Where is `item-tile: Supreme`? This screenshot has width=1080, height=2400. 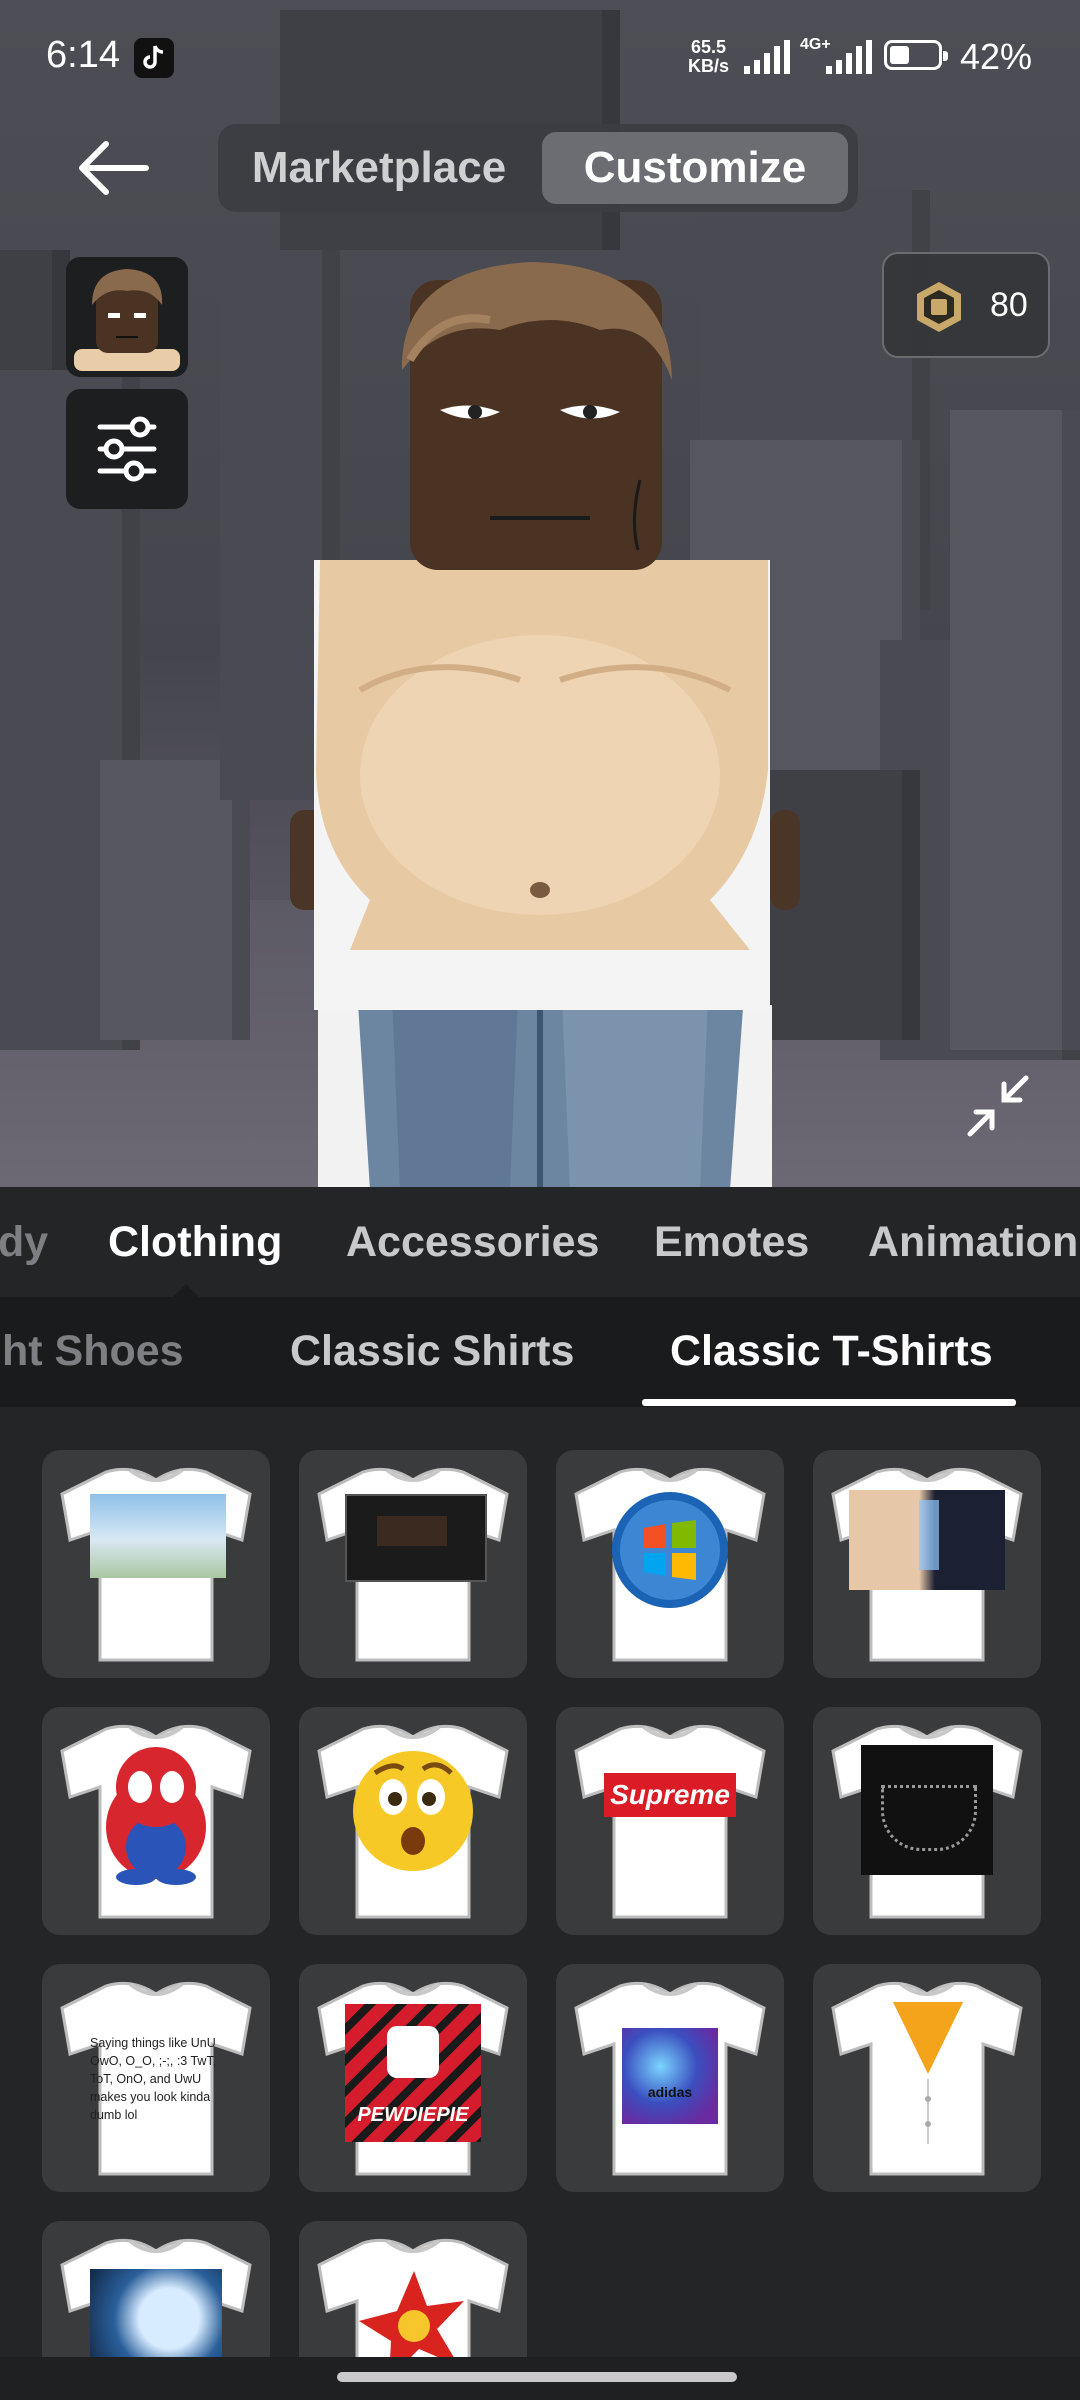
item-tile: Supreme is located at coordinates (670, 1821).